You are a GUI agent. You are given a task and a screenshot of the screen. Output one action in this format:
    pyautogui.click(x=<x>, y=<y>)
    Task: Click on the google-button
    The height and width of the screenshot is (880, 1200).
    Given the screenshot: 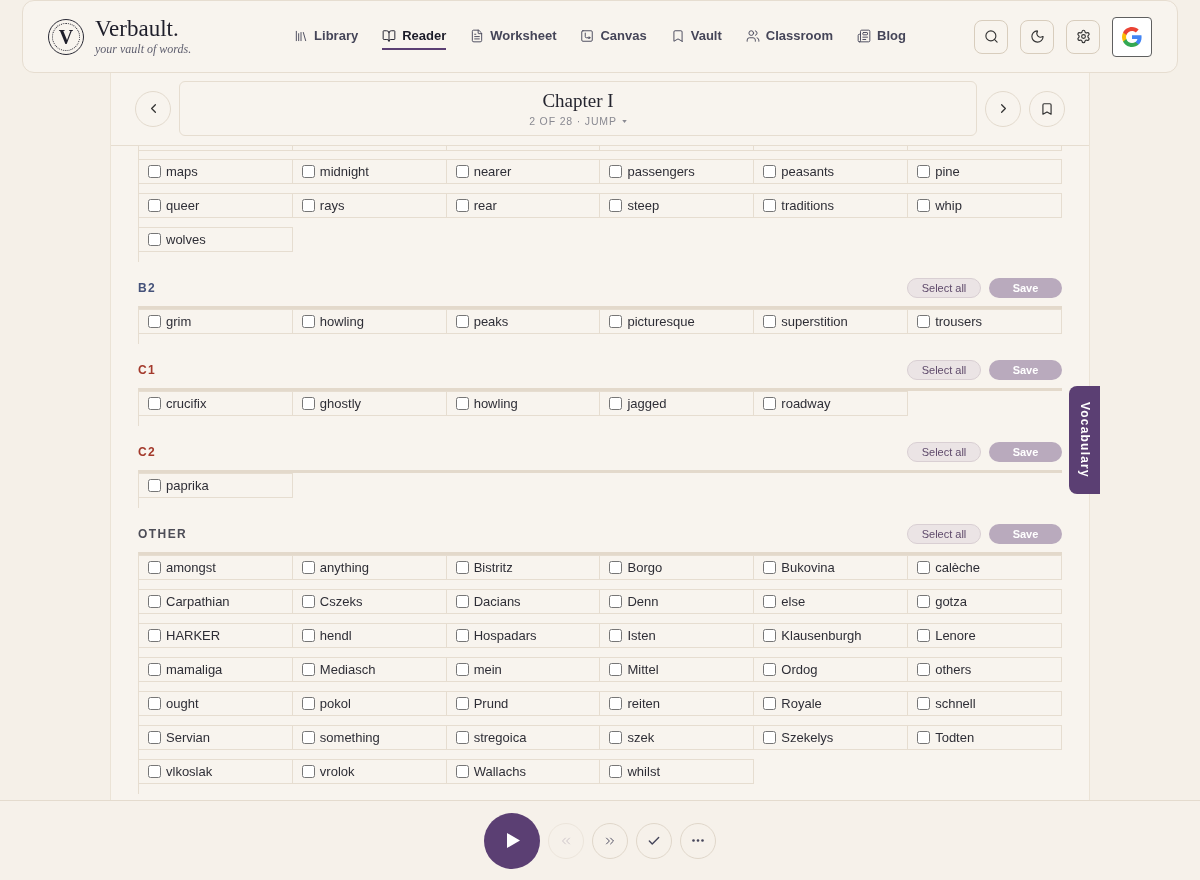 What is the action you would take?
    pyautogui.click(x=1132, y=36)
    